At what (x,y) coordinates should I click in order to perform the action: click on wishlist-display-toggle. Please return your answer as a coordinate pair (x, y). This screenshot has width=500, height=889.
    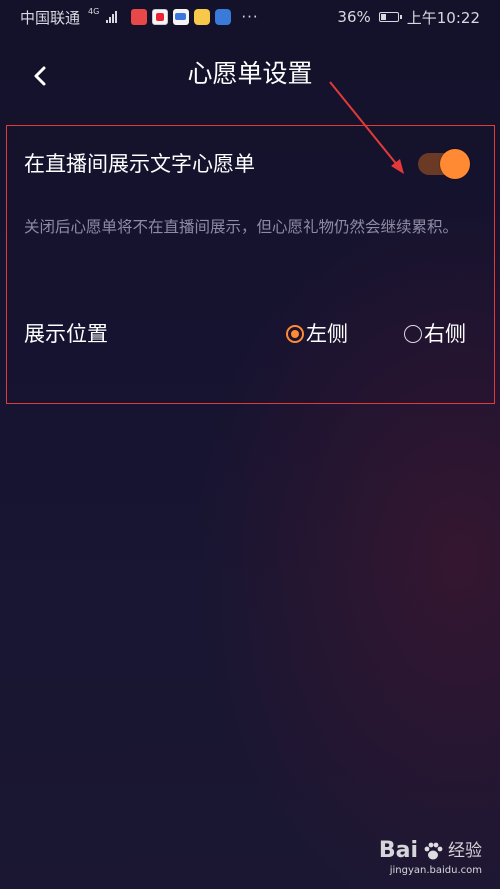
    Looking at the image, I should click on (444, 164).